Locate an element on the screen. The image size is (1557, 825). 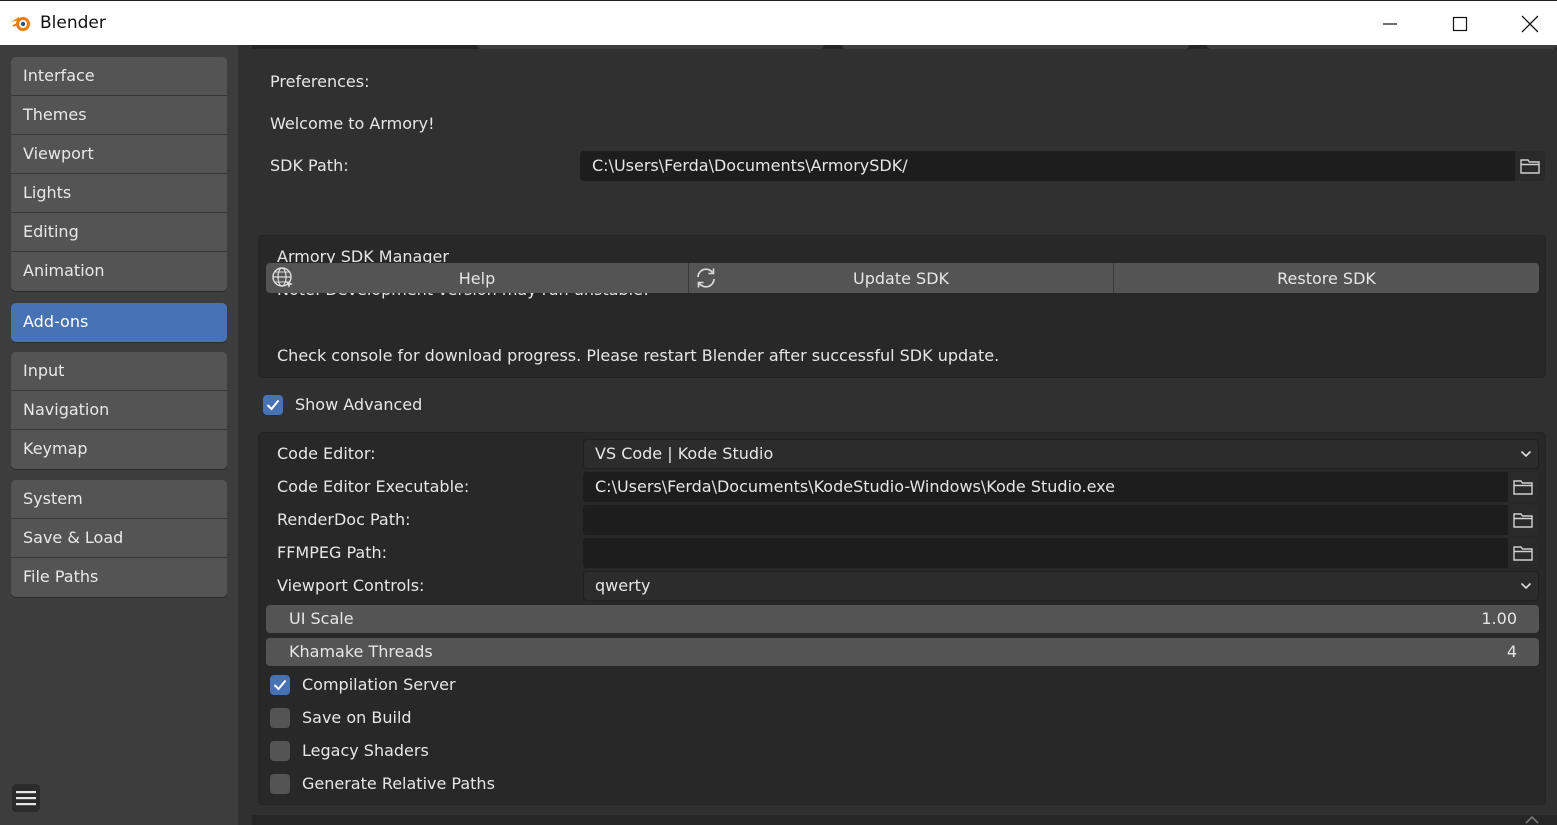
sdk-path-browse-button is located at coordinates (1530, 166).